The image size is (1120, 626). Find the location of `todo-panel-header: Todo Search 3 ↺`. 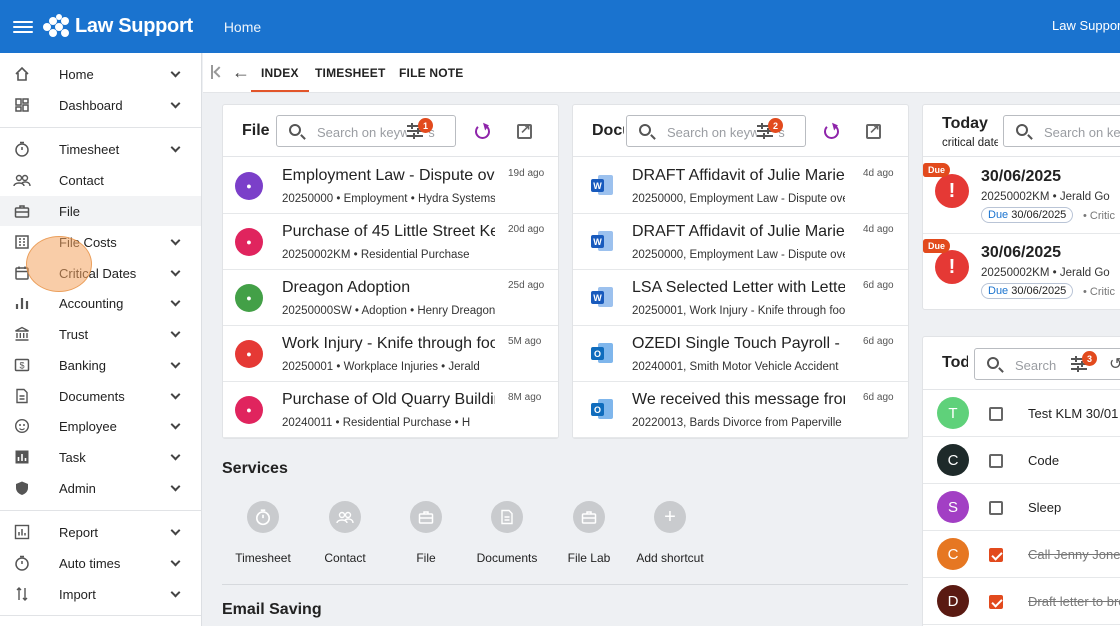

todo-panel-header: Todo Search 3 ↺ is located at coordinates (1021, 363).